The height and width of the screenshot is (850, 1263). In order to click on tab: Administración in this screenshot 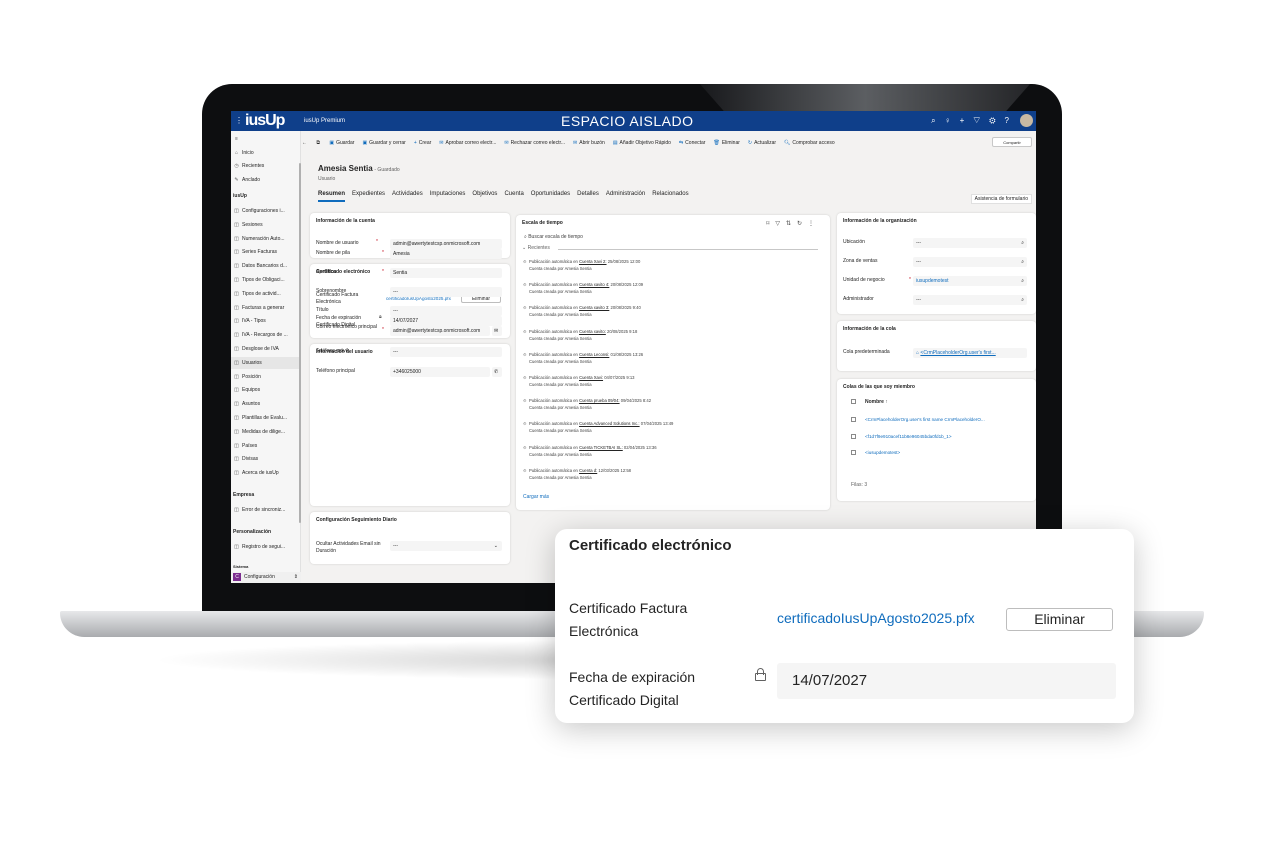, I will do `click(625, 195)`.